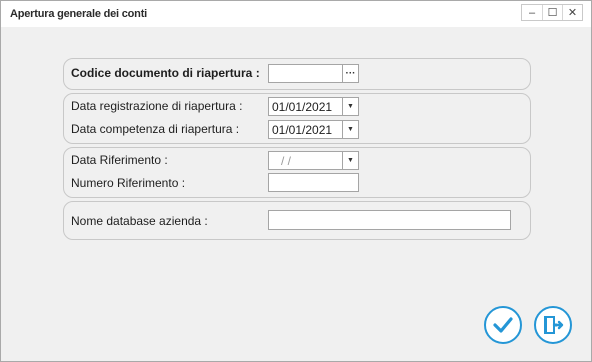 Image resolution: width=592 pixels, height=362 pixels. I want to click on minimize-button: ‒, so click(532, 12).